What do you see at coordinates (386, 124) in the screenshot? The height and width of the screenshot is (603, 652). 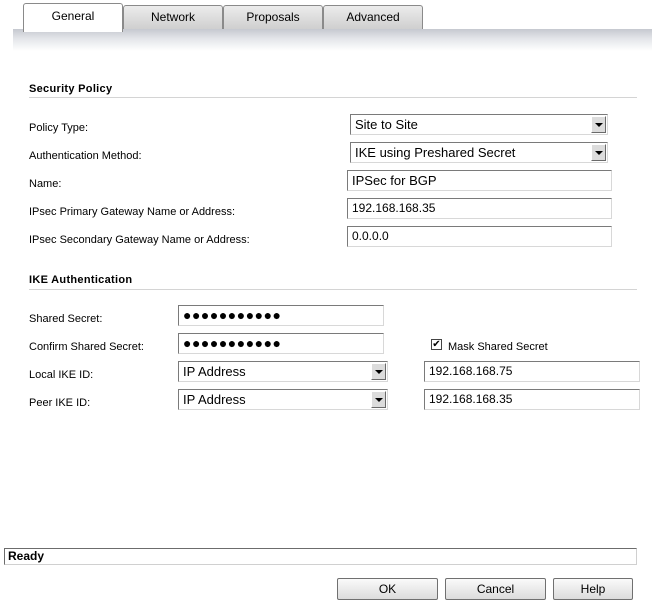 I see `policy-type-value: Site to Site` at bounding box center [386, 124].